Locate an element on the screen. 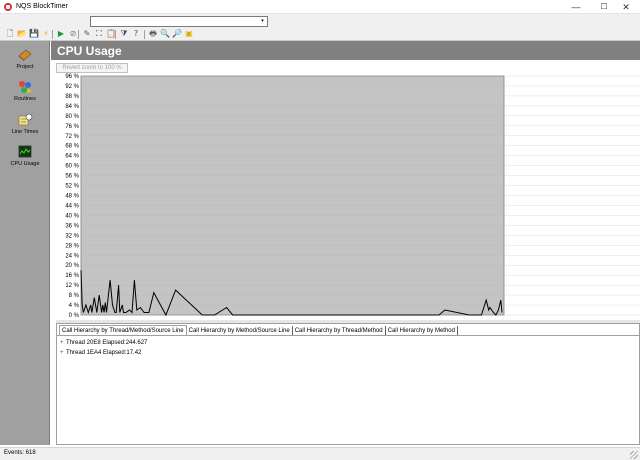 The height and width of the screenshot is (460, 640). open-folder-icon: 📂 is located at coordinates (22, 34).